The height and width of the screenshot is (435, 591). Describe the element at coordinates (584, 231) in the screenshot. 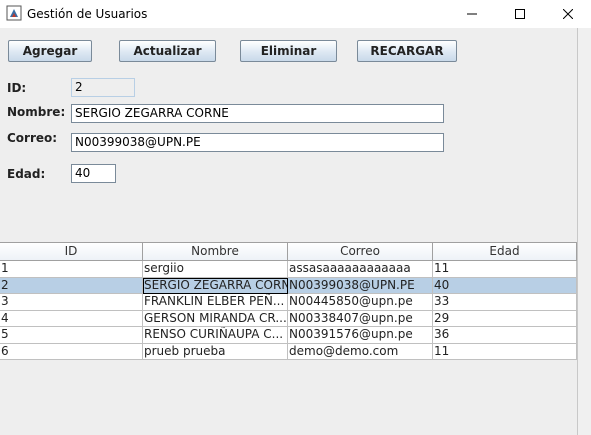

I see `window-right-border` at that location.